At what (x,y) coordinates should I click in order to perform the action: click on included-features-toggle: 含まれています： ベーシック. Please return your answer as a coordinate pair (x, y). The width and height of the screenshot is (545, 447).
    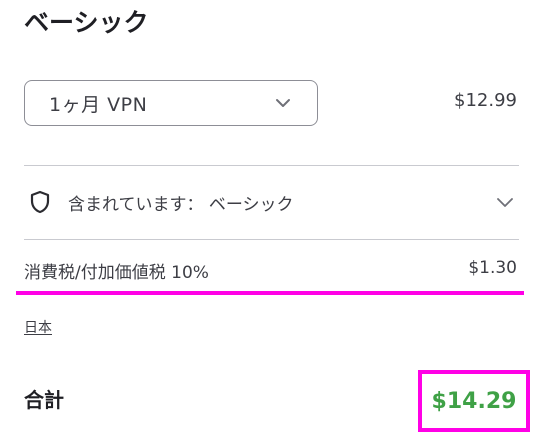
    Looking at the image, I should click on (271, 202).